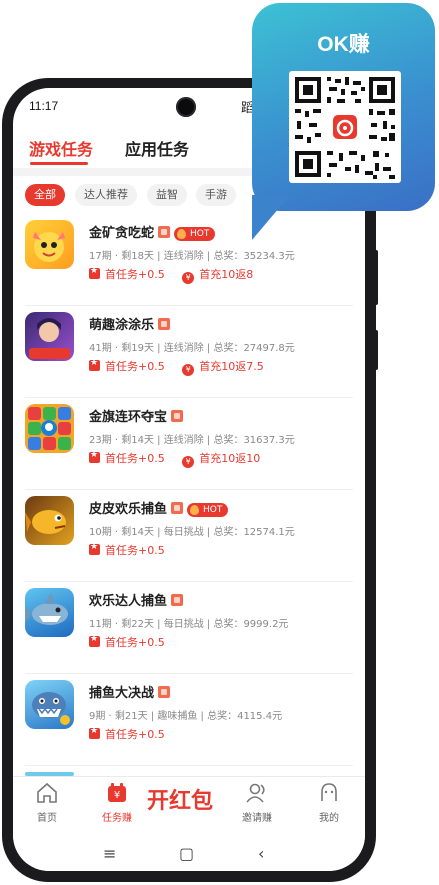  Describe the element at coordinates (271, 217) in the screenshot. I see `promo-bubble-tail` at that location.